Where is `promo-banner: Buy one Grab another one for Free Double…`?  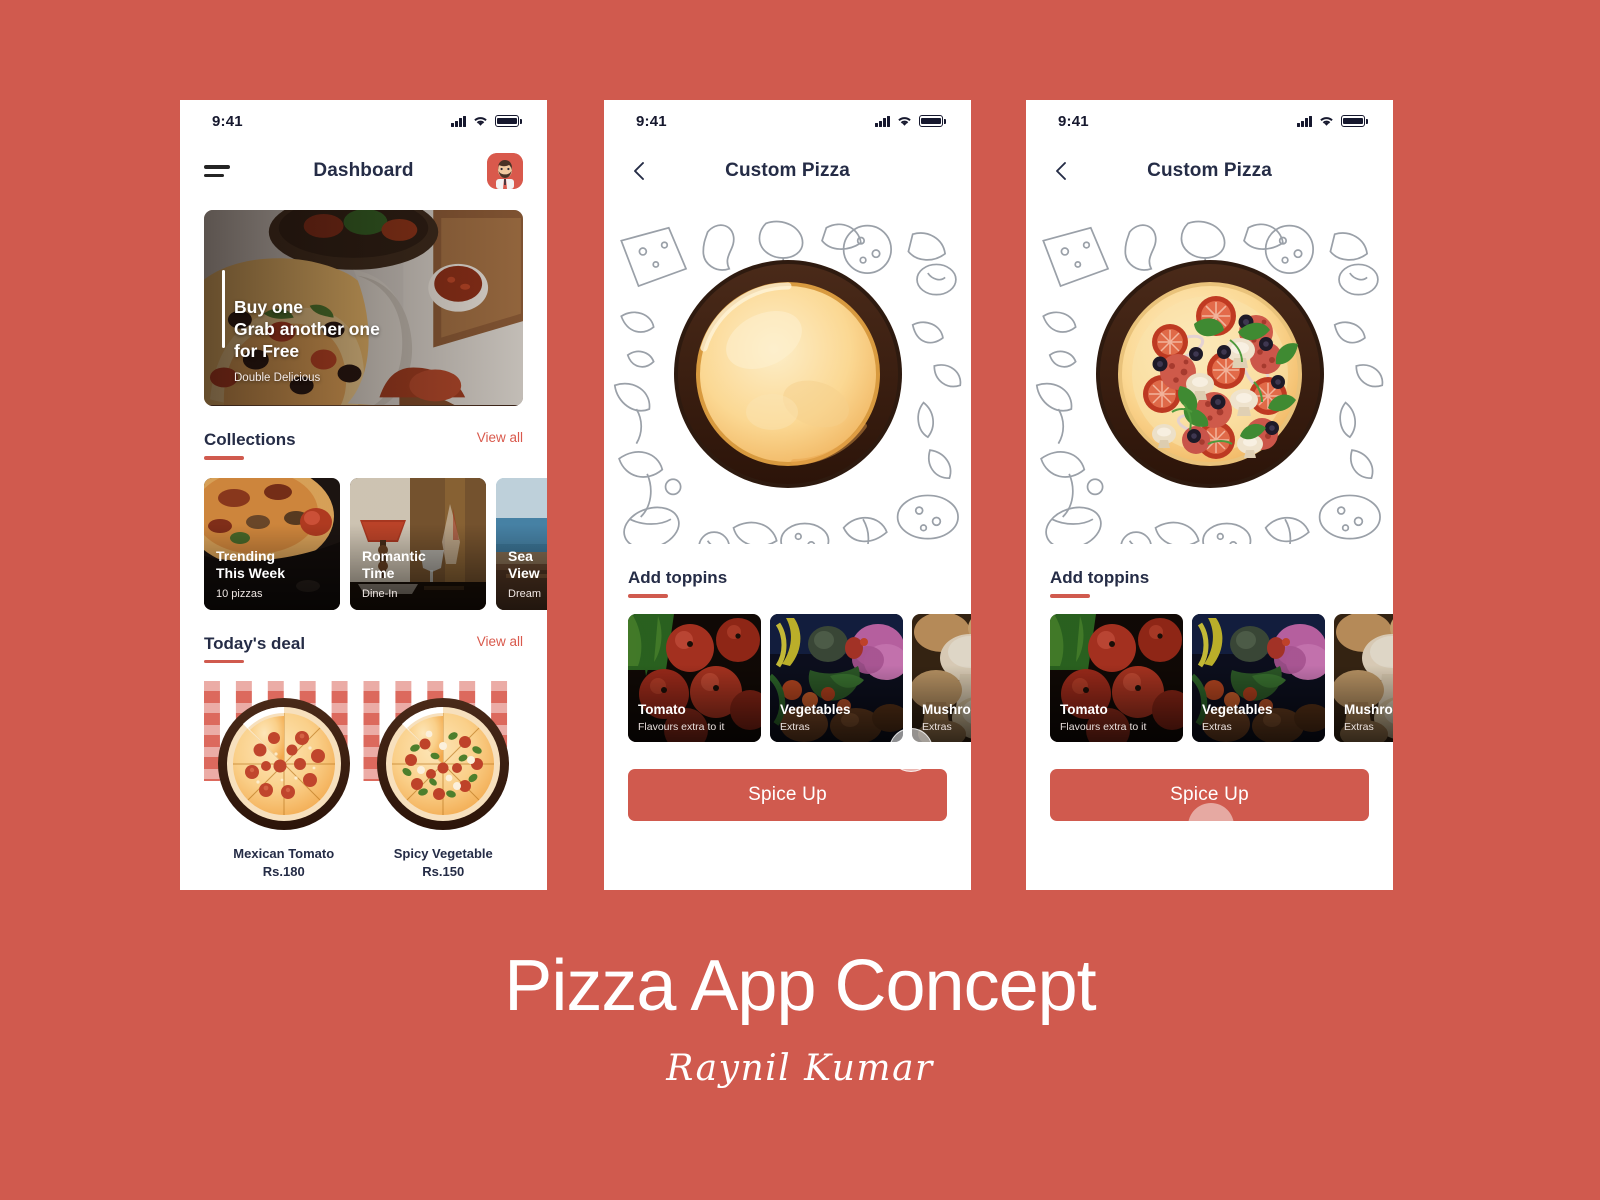
promo-banner: Buy one Grab another one for Free Double… is located at coordinates (363, 308).